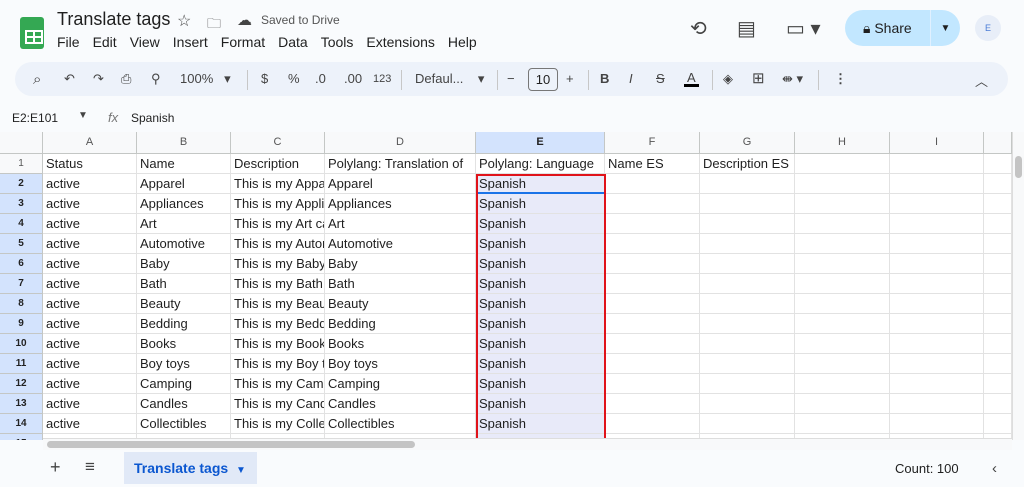 The width and height of the screenshot is (1024, 487). What do you see at coordinates (400, 324) in the screenshot?
I see `table-cell: Bedding` at bounding box center [400, 324].